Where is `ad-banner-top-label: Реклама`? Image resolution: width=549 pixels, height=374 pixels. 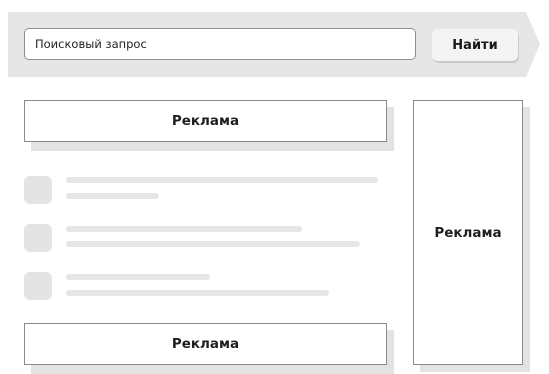
ad-banner-top-label: Реклама is located at coordinates (205, 121).